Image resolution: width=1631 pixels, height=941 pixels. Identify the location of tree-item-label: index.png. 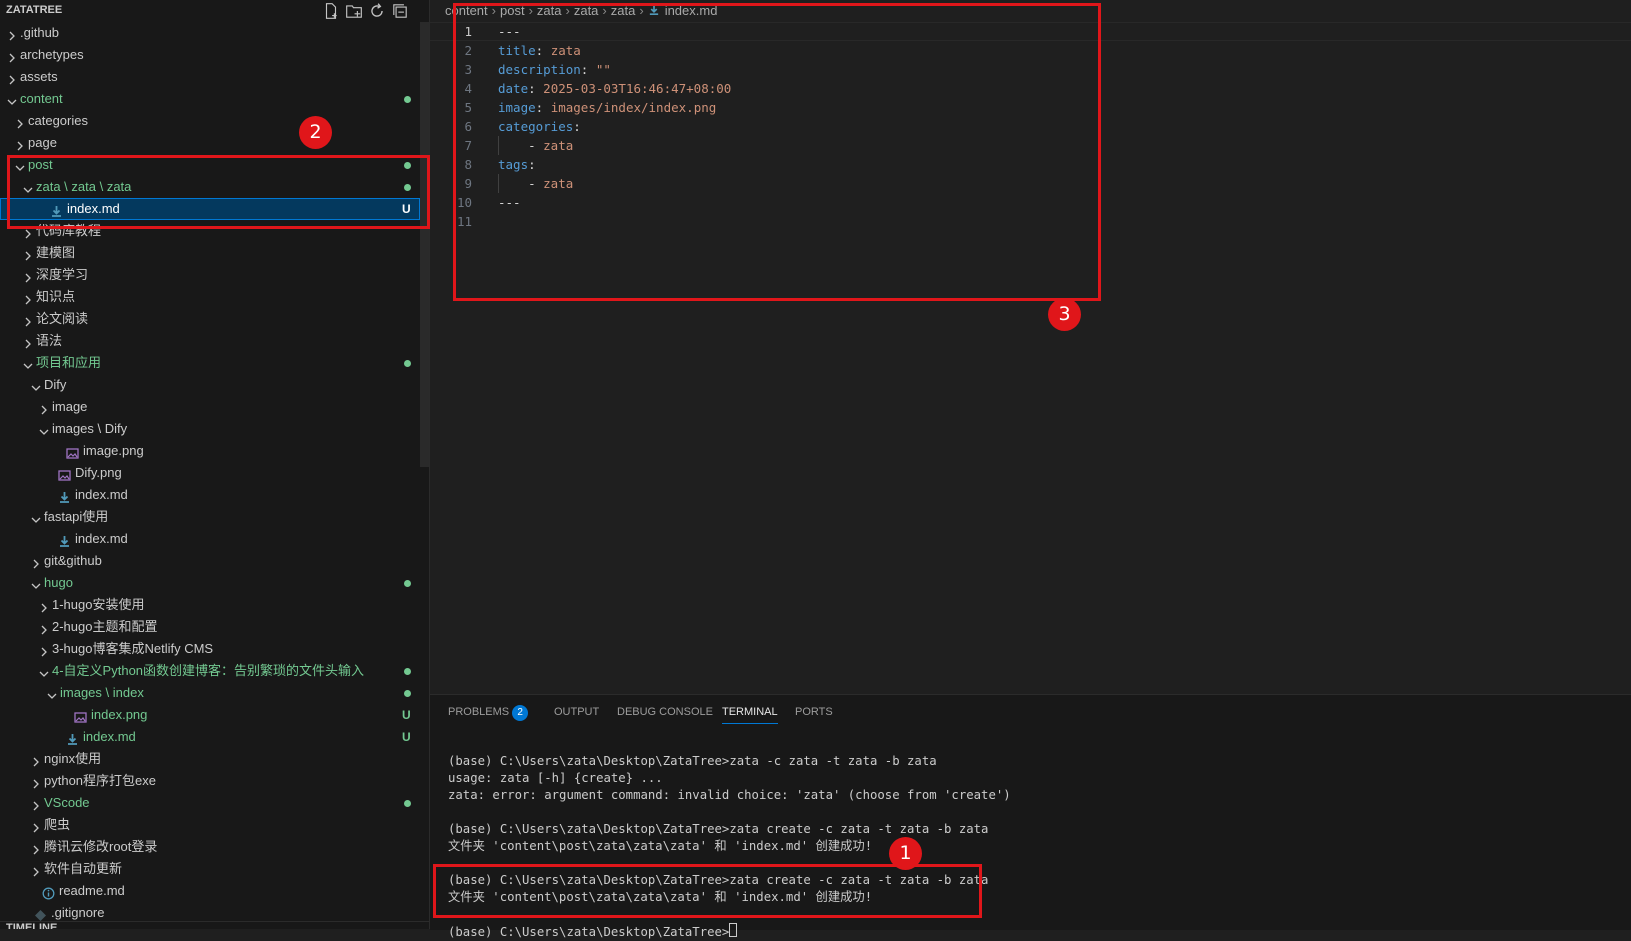
(119, 714).